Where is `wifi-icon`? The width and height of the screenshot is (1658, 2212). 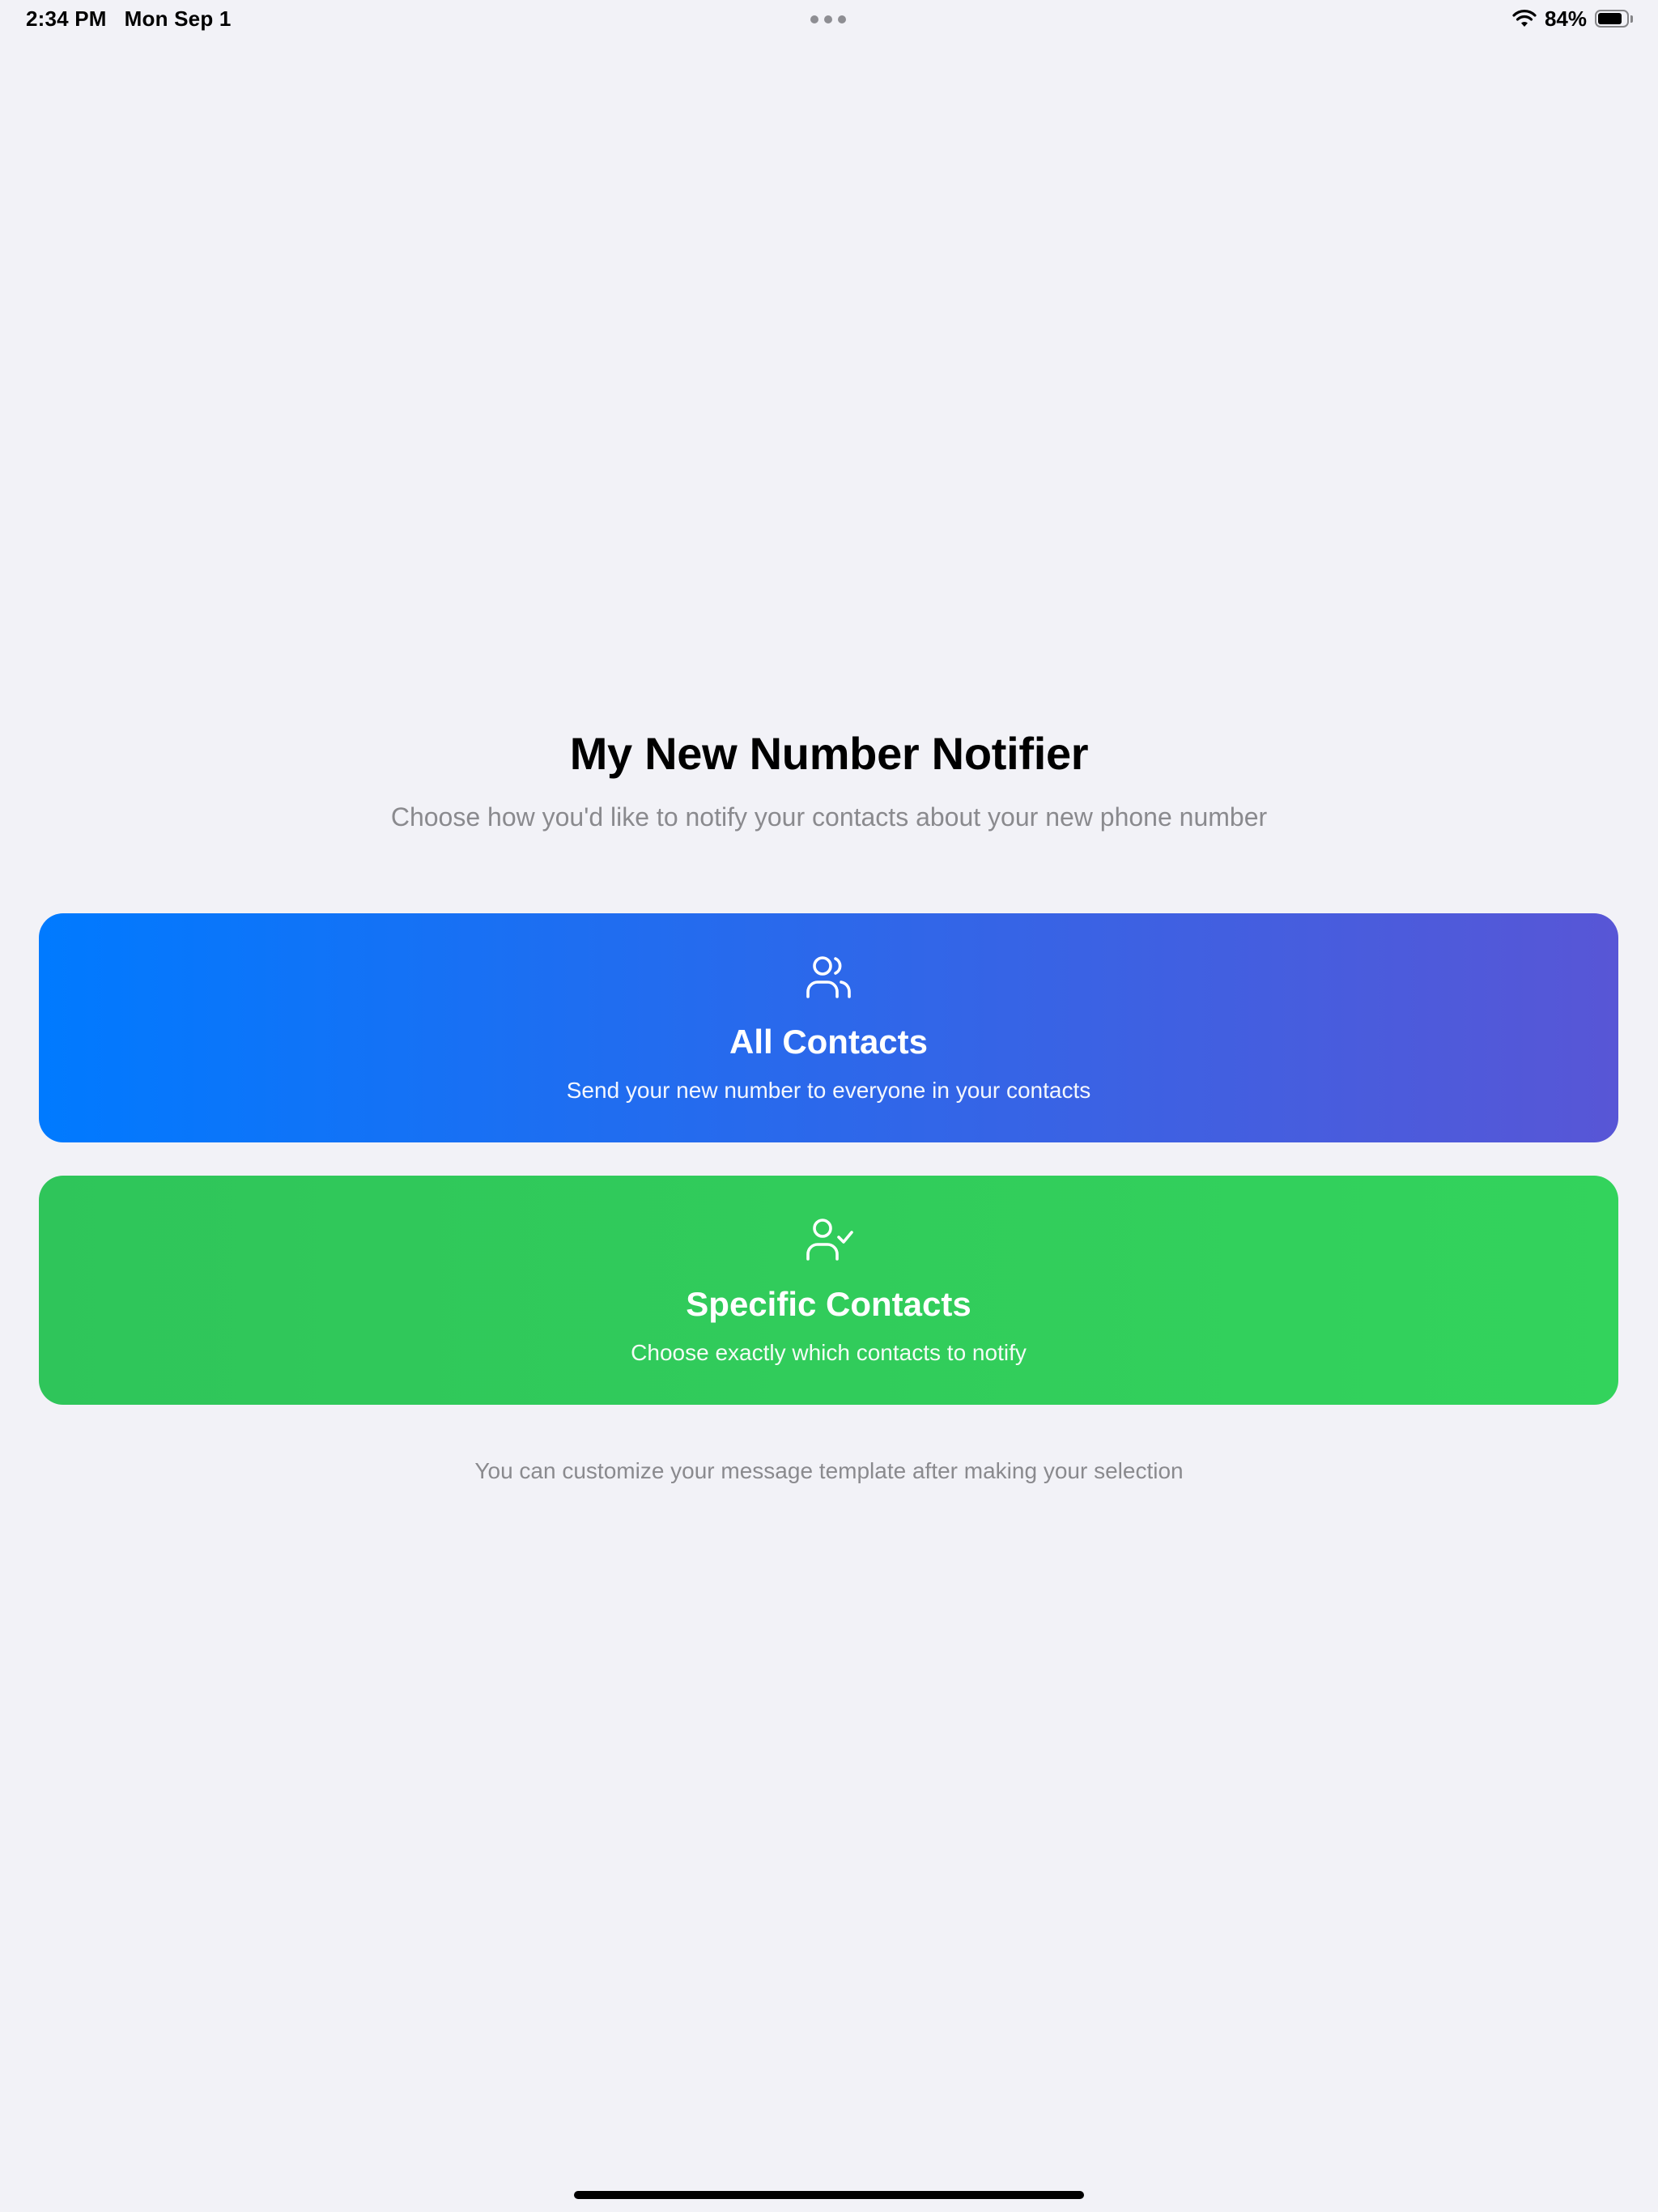 wifi-icon is located at coordinates (1524, 18).